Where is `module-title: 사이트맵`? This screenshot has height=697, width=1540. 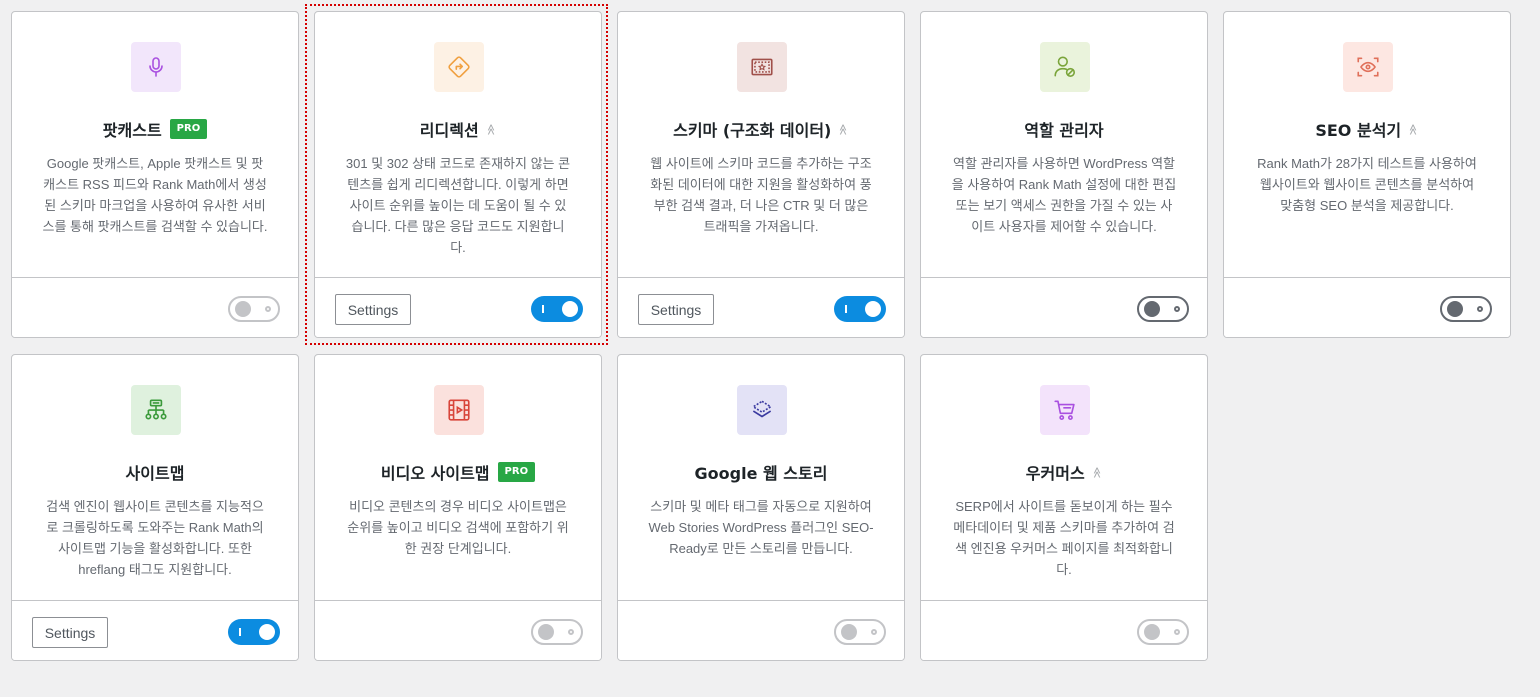
module-title: 사이트맵 is located at coordinates (155, 473).